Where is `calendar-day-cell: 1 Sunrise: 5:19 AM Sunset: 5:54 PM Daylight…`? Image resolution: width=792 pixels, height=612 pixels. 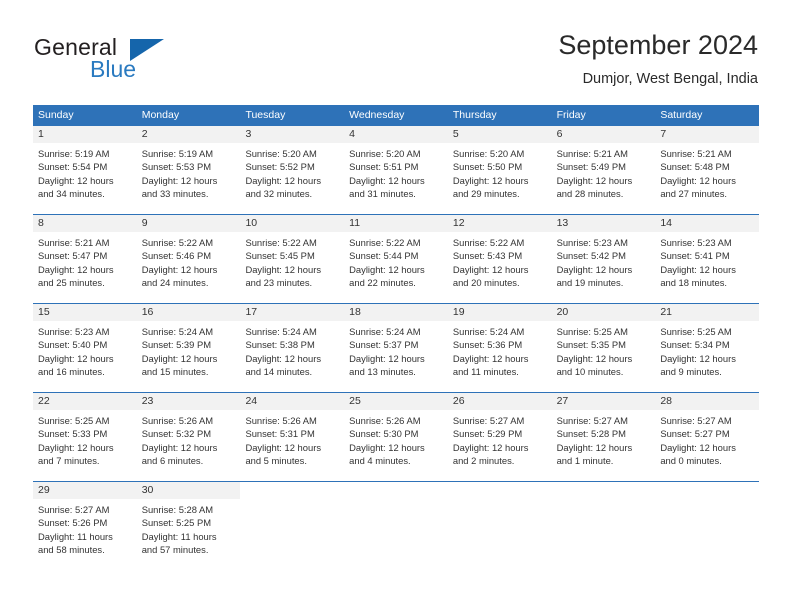 calendar-day-cell: 1 Sunrise: 5:19 AM Sunset: 5:54 PM Daylight… is located at coordinates (85, 170).